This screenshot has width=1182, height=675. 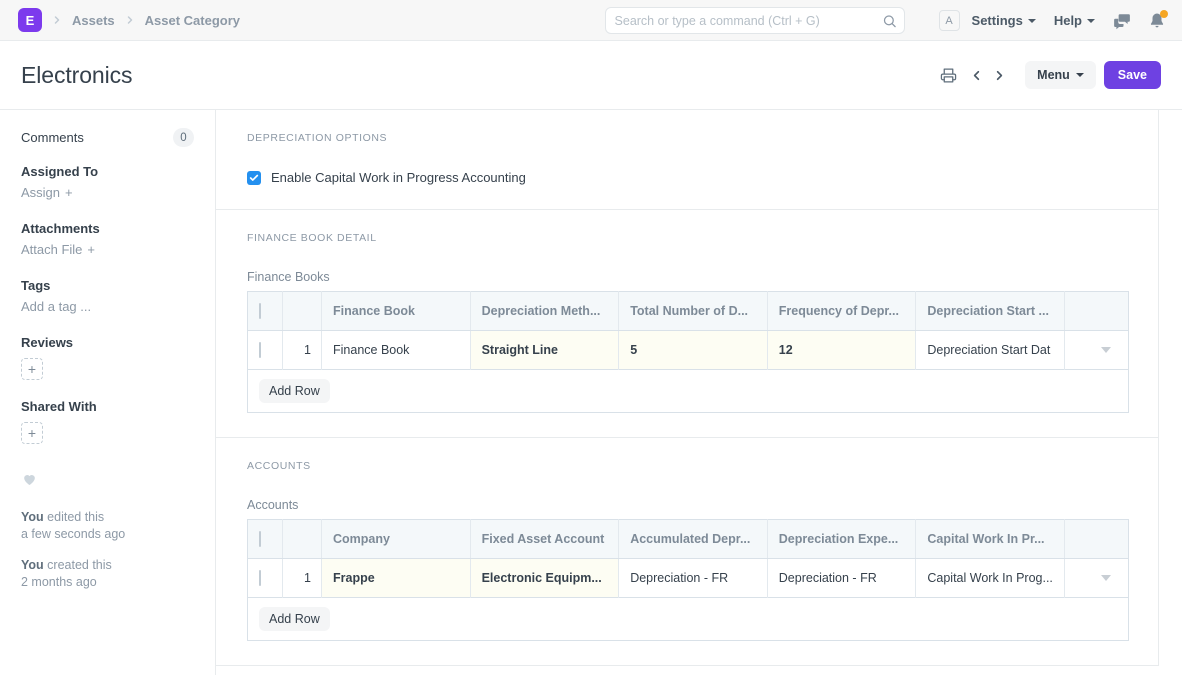 What do you see at coordinates (60, 228) in the screenshot?
I see `attachments-label: Attachments` at bounding box center [60, 228].